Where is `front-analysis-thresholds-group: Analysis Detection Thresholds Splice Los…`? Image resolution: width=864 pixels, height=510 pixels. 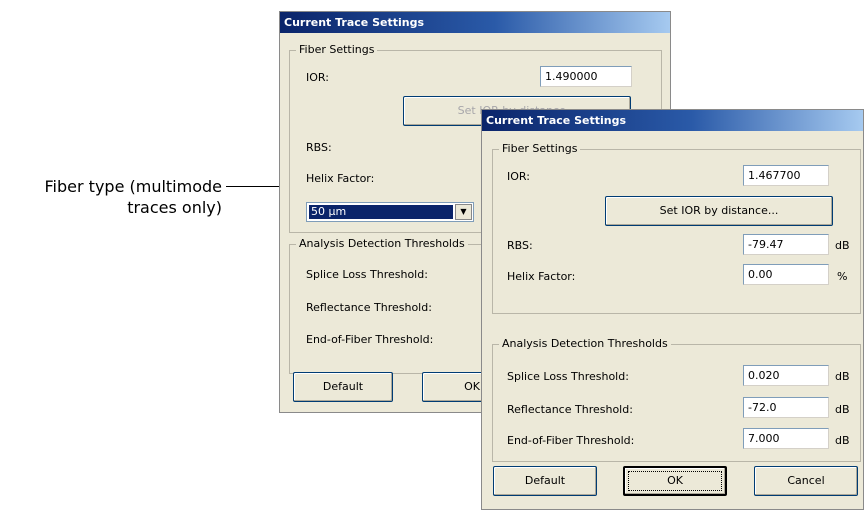 front-analysis-thresholds-group: Analysis Detection Thresholds Splice Los… is located at coordinates (676, 399).